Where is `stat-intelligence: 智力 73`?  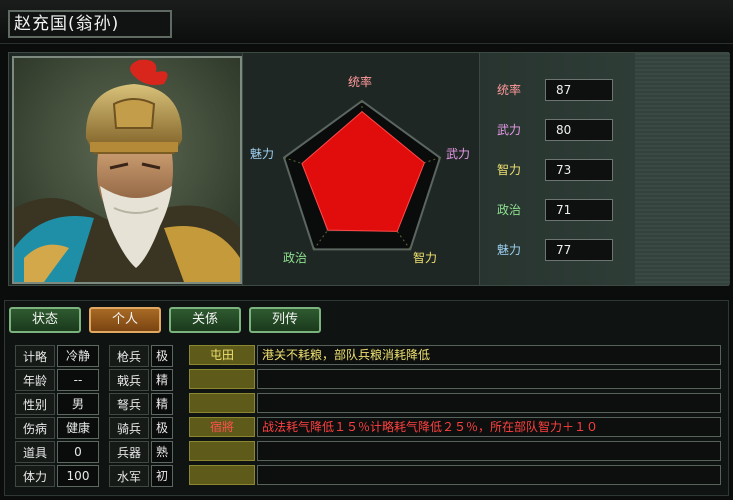 stat-intelligence: 智力 73 is located at coordinates (562, 170).